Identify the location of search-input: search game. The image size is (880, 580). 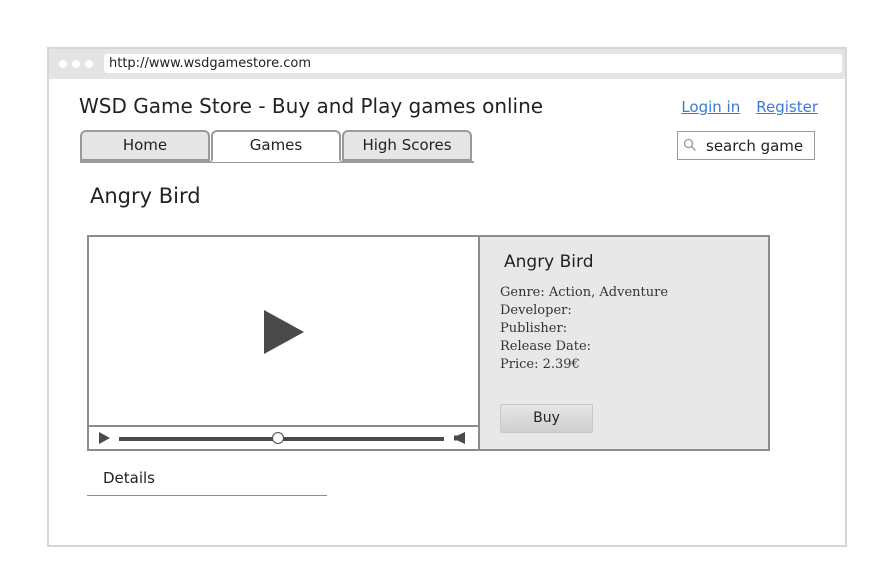
(746, 145).